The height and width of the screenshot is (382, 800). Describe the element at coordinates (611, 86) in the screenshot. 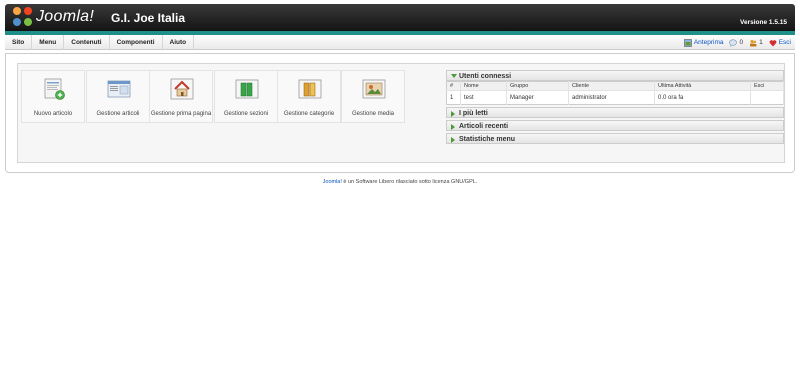

I see `col-client: Cliente` at that location.